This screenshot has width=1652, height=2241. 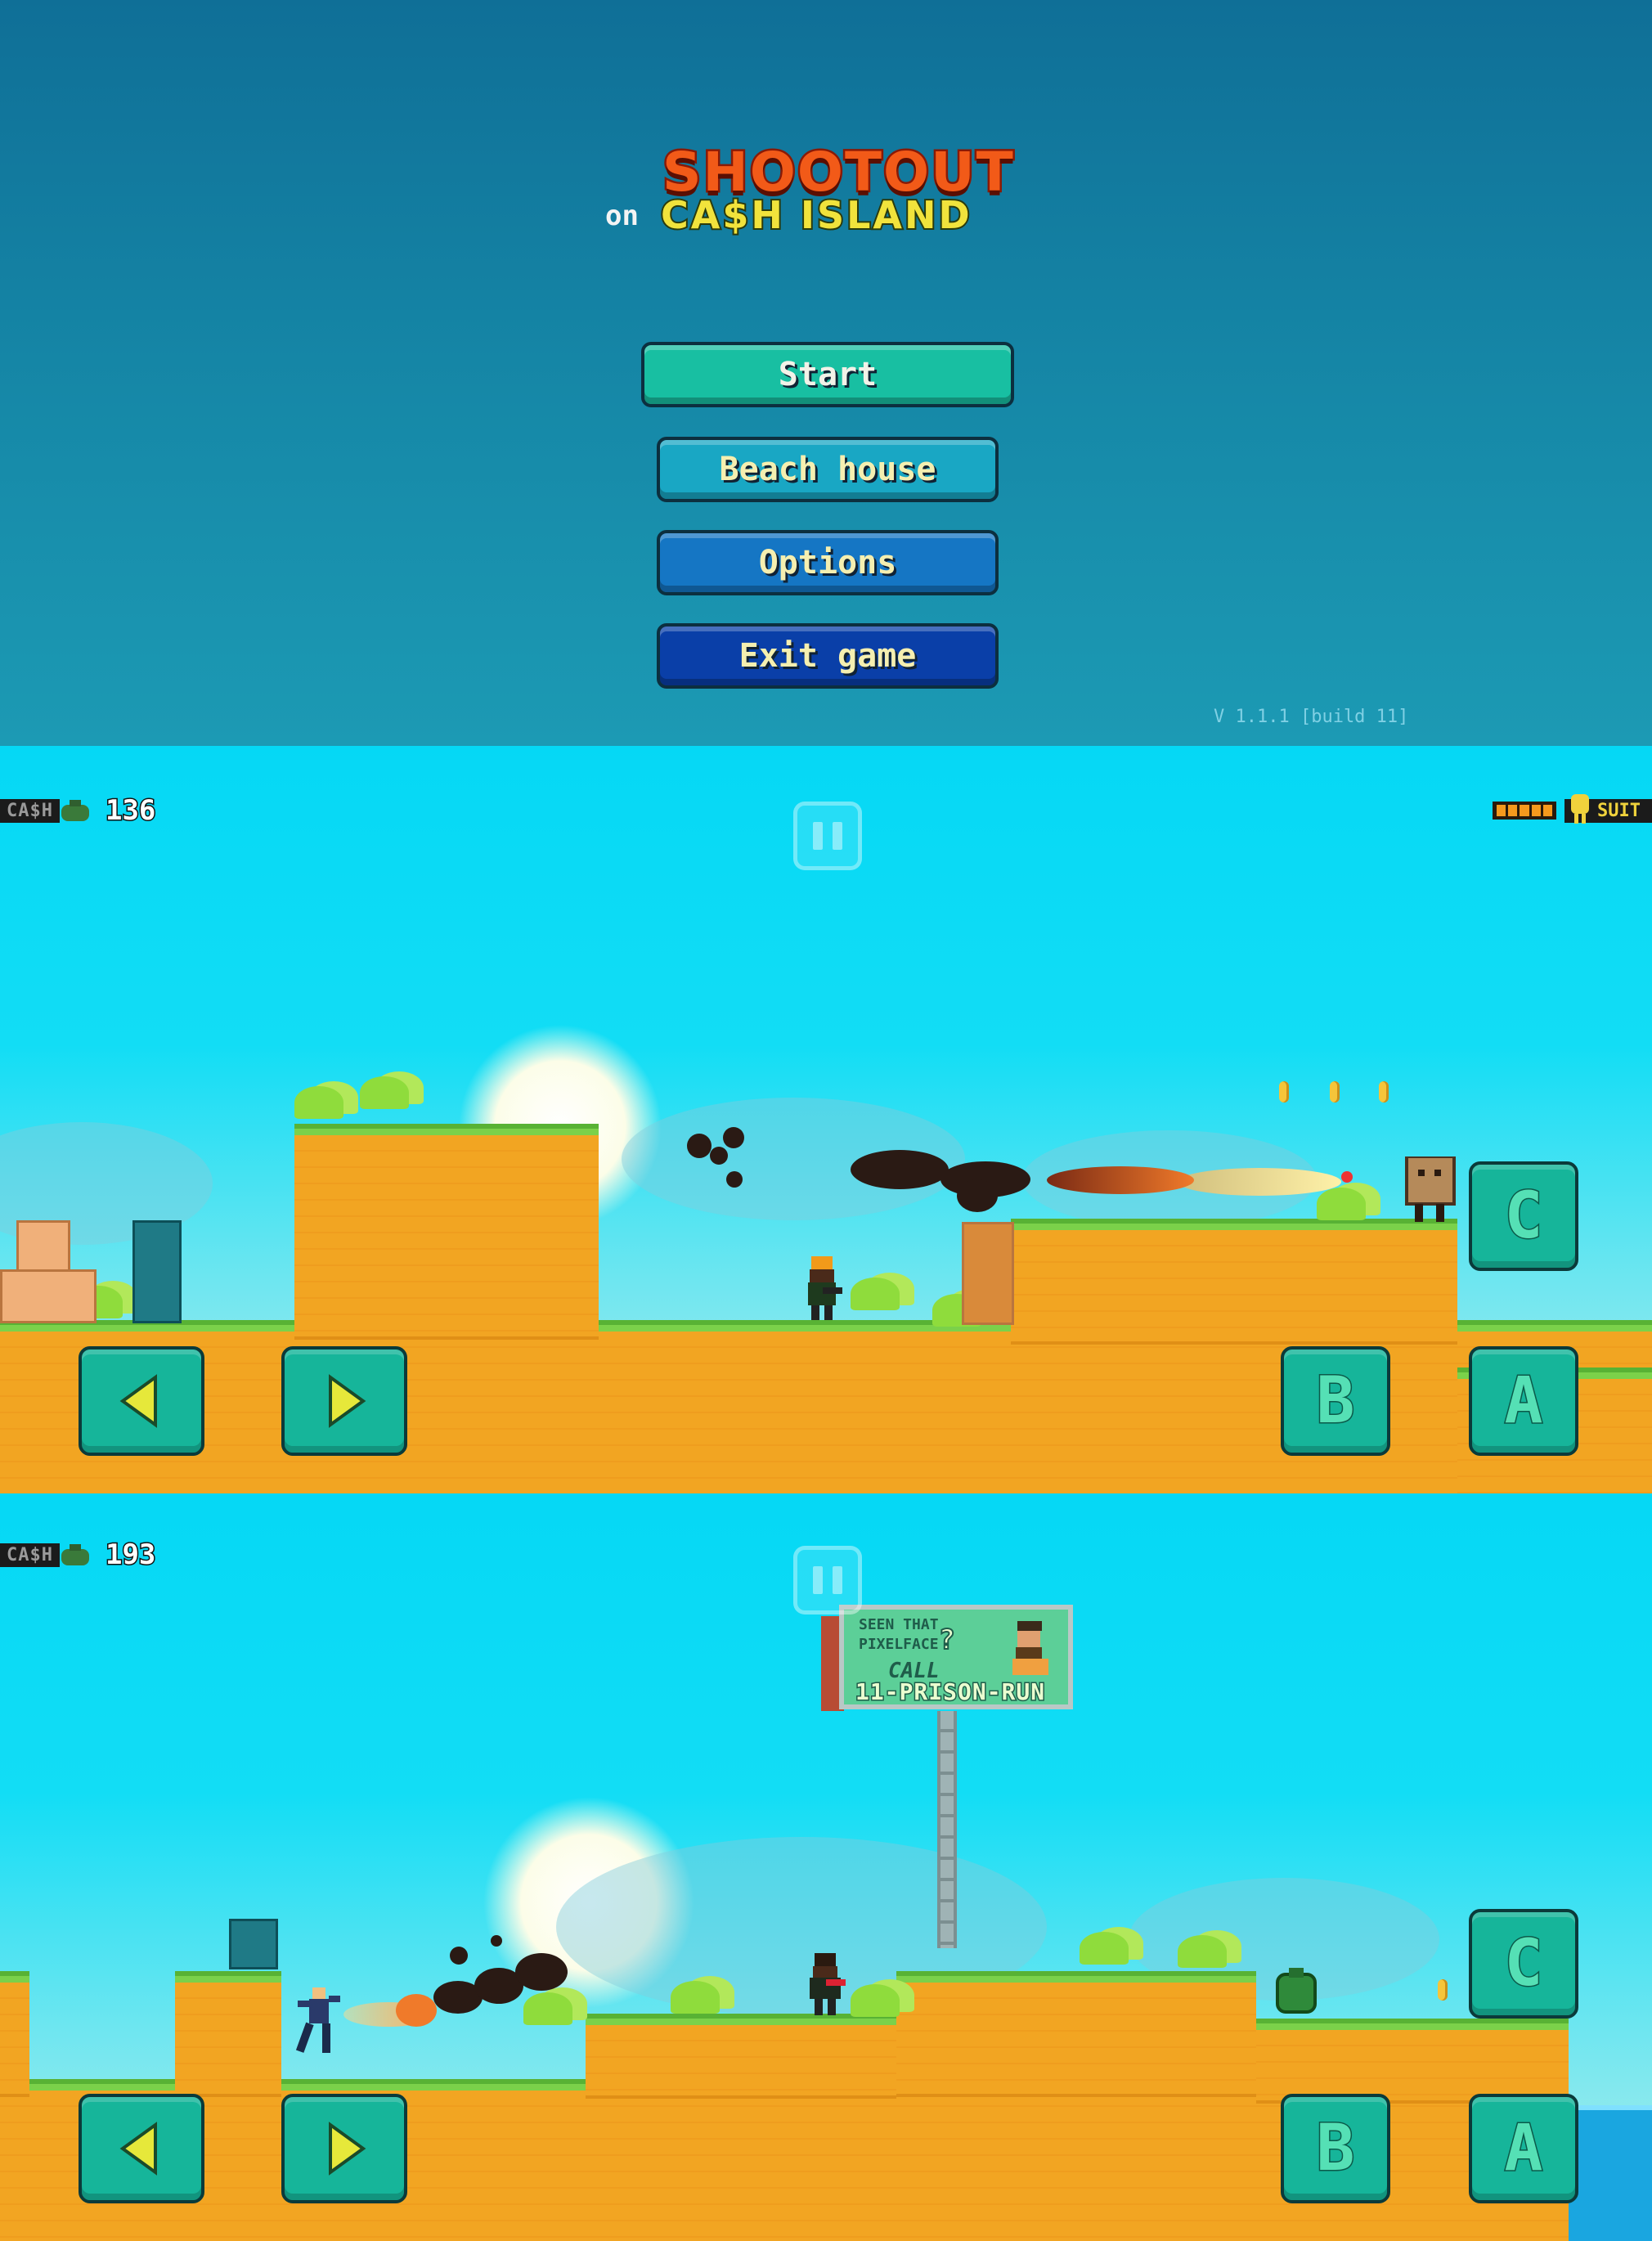 What do you see at coordinates (14, 2034) in the screenshot?
I see `left-column` at bounding box center [14, 2034].